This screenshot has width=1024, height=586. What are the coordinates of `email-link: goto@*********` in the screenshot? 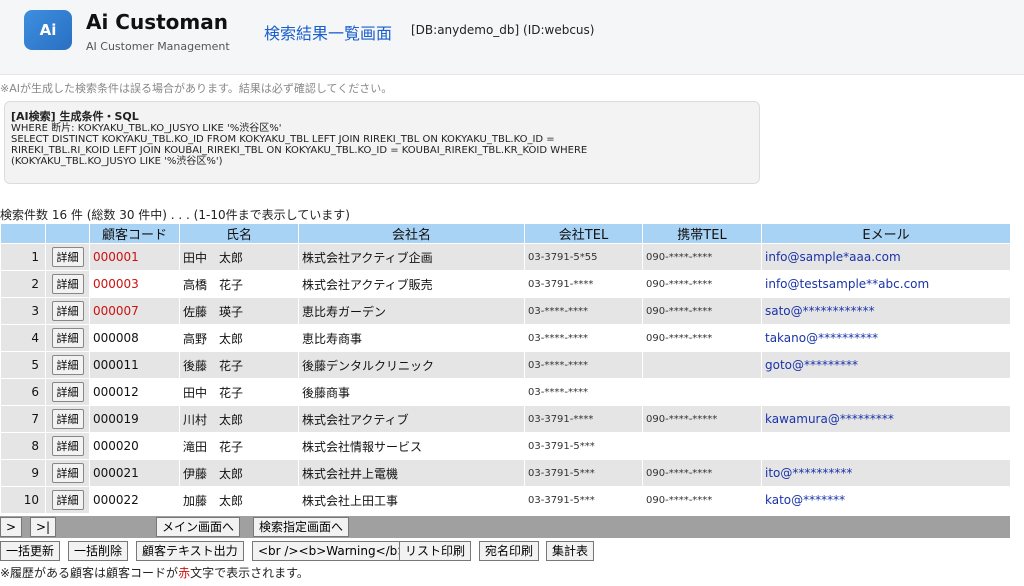 It's located at (886, 365).